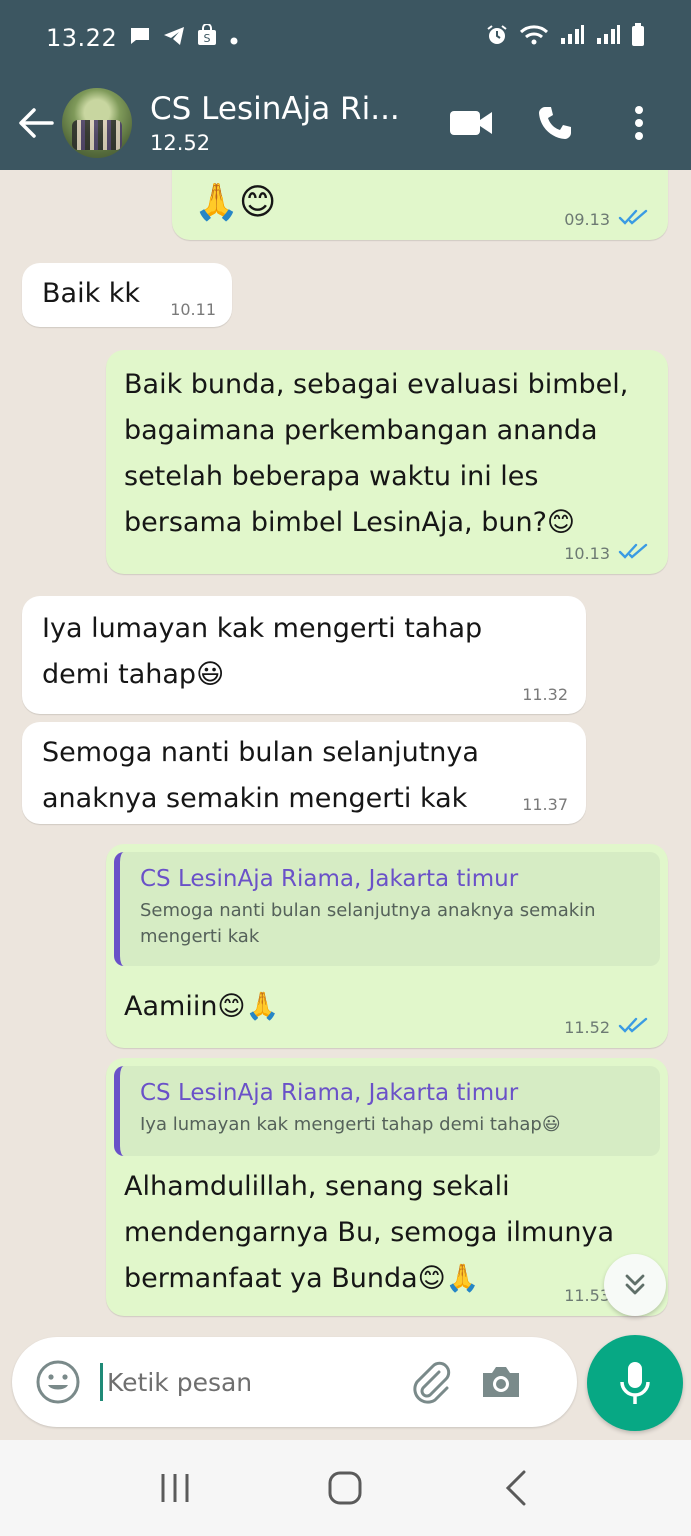 Image resolution: width=691 pixels, height=1536 pixels. What do you see at coordinates (587, 1295) in the screenshot?
I see `message-time: 11.53` at bounding box center [587, 1295].